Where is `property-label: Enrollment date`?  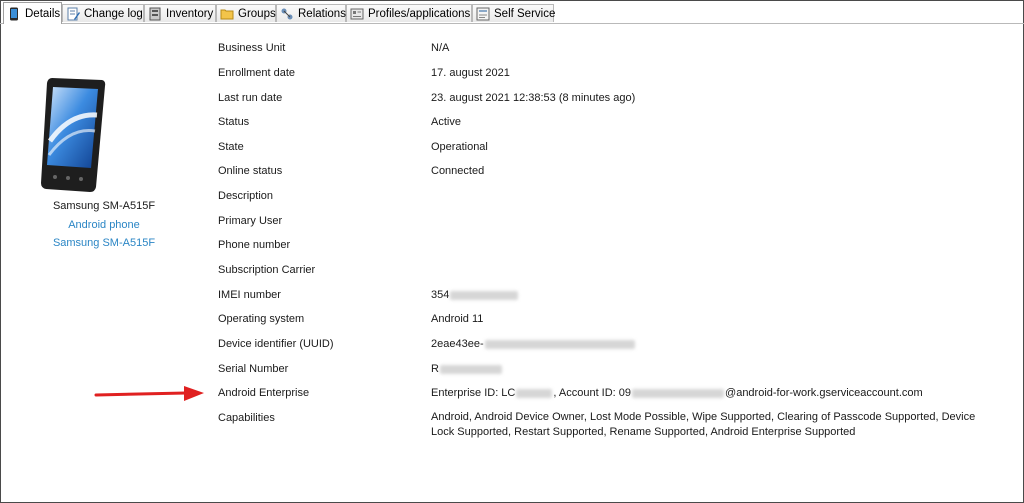
property-label: Enrollment date is located at coordinates (257, 73).